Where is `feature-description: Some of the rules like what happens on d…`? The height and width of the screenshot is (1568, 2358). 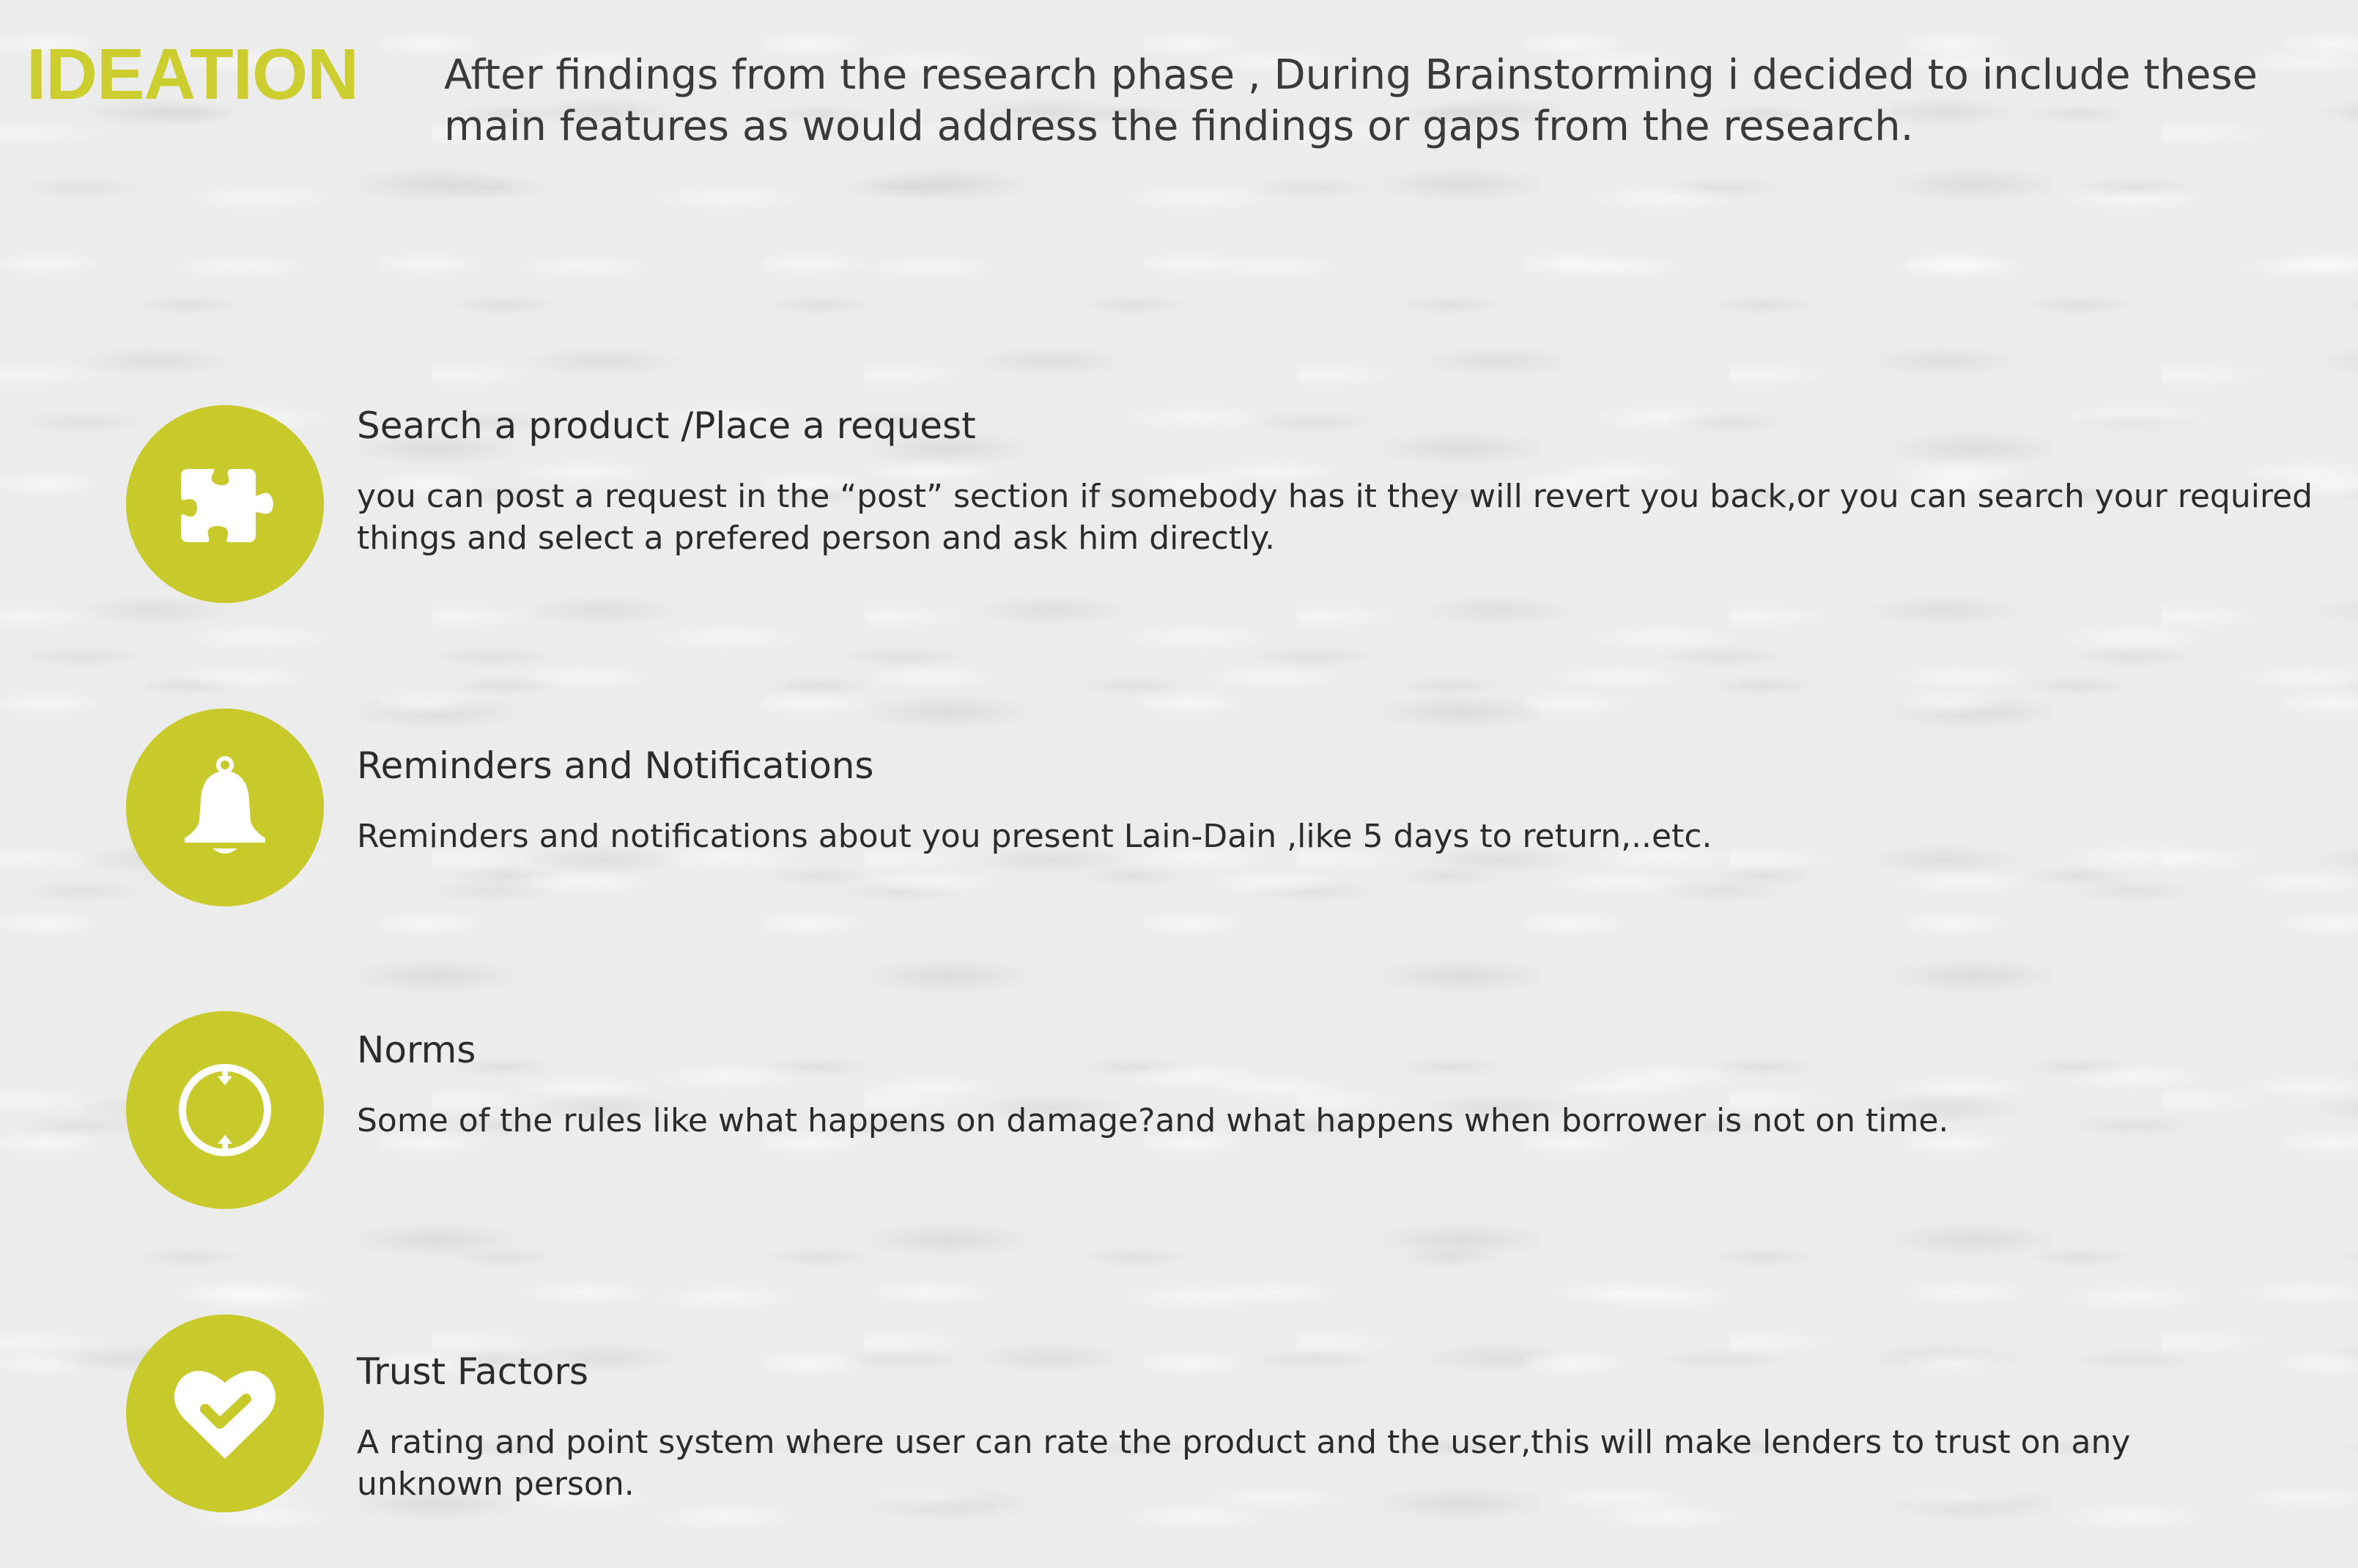
feature-description: Some of the rules like what happens on d… is located at coordinates (1153, 1120).